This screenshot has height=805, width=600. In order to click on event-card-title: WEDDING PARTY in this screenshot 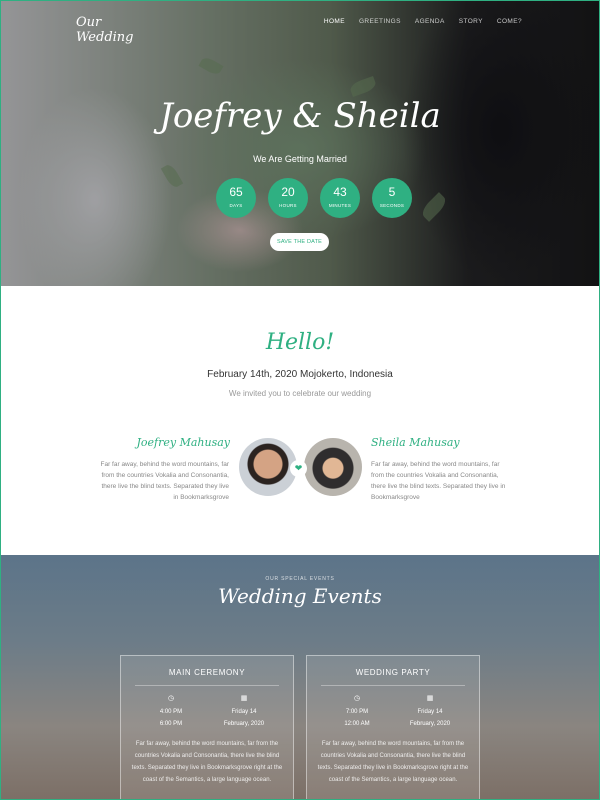, I will do `click(393, 672)`.